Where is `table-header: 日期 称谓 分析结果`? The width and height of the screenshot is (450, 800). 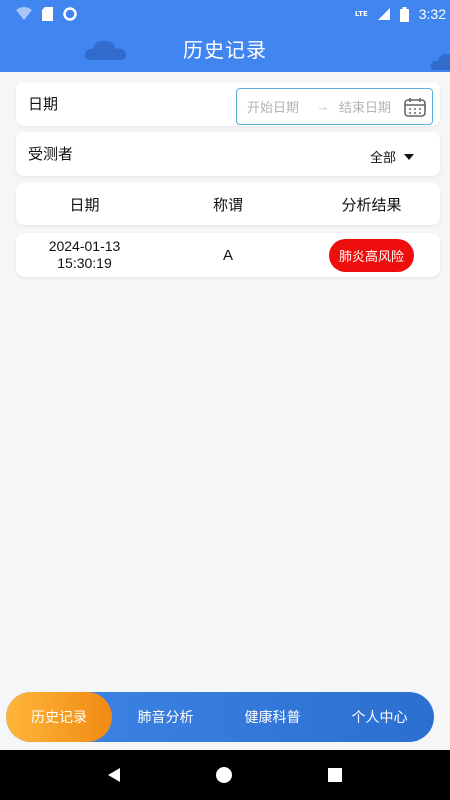 table-header: 日期 称谓 分析结果 is located at coordinates (228, 204).